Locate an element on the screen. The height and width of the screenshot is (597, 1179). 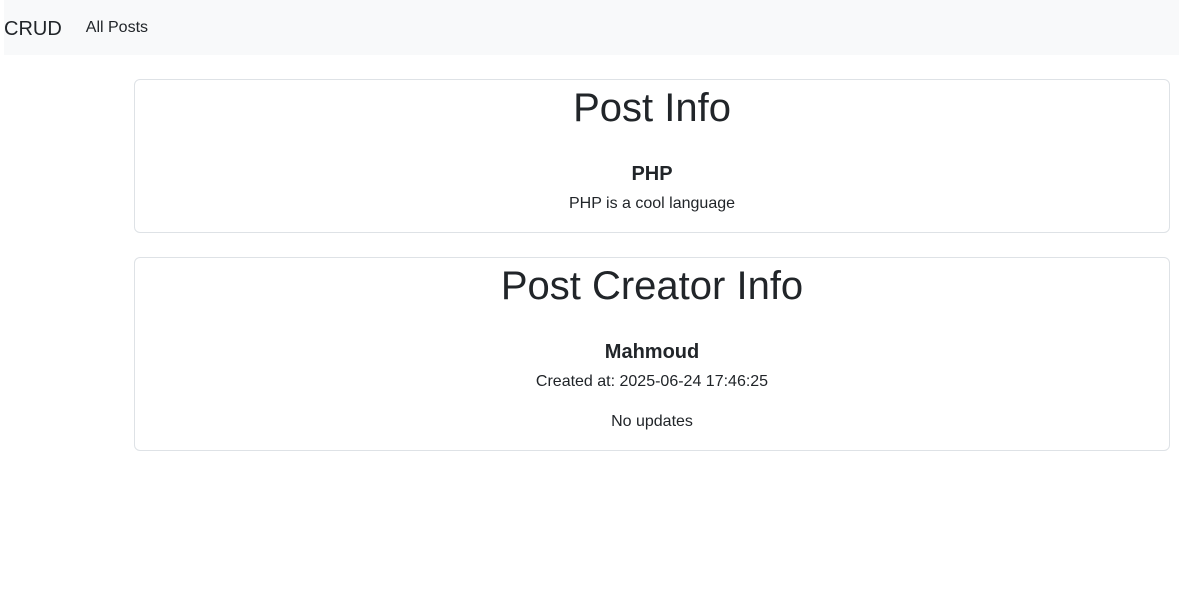
top-navbar: CRUD All Posts is located at coordinates (591, 27).